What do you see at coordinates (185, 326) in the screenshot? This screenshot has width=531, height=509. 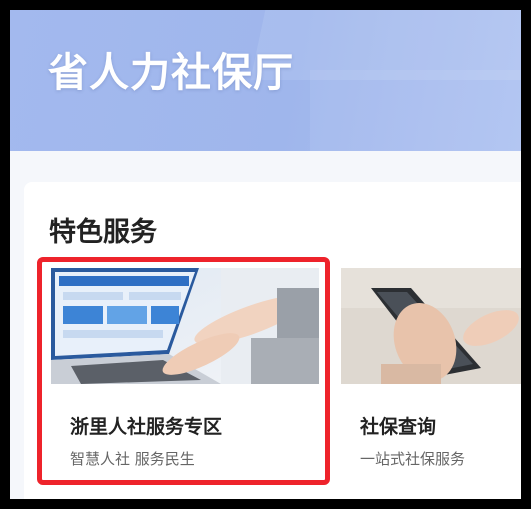 I see `laptop-typing-image` at bounding box center [185, 326].